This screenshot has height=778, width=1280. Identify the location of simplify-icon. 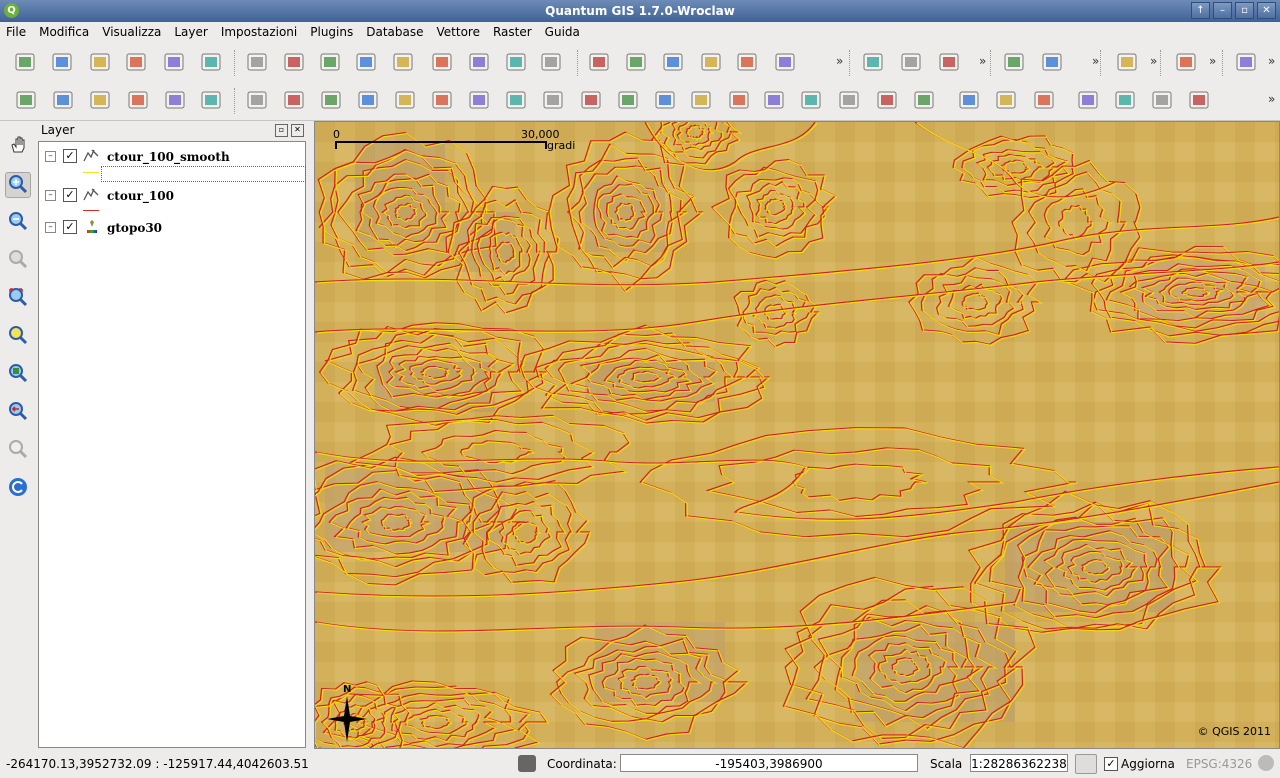
(949, 62).